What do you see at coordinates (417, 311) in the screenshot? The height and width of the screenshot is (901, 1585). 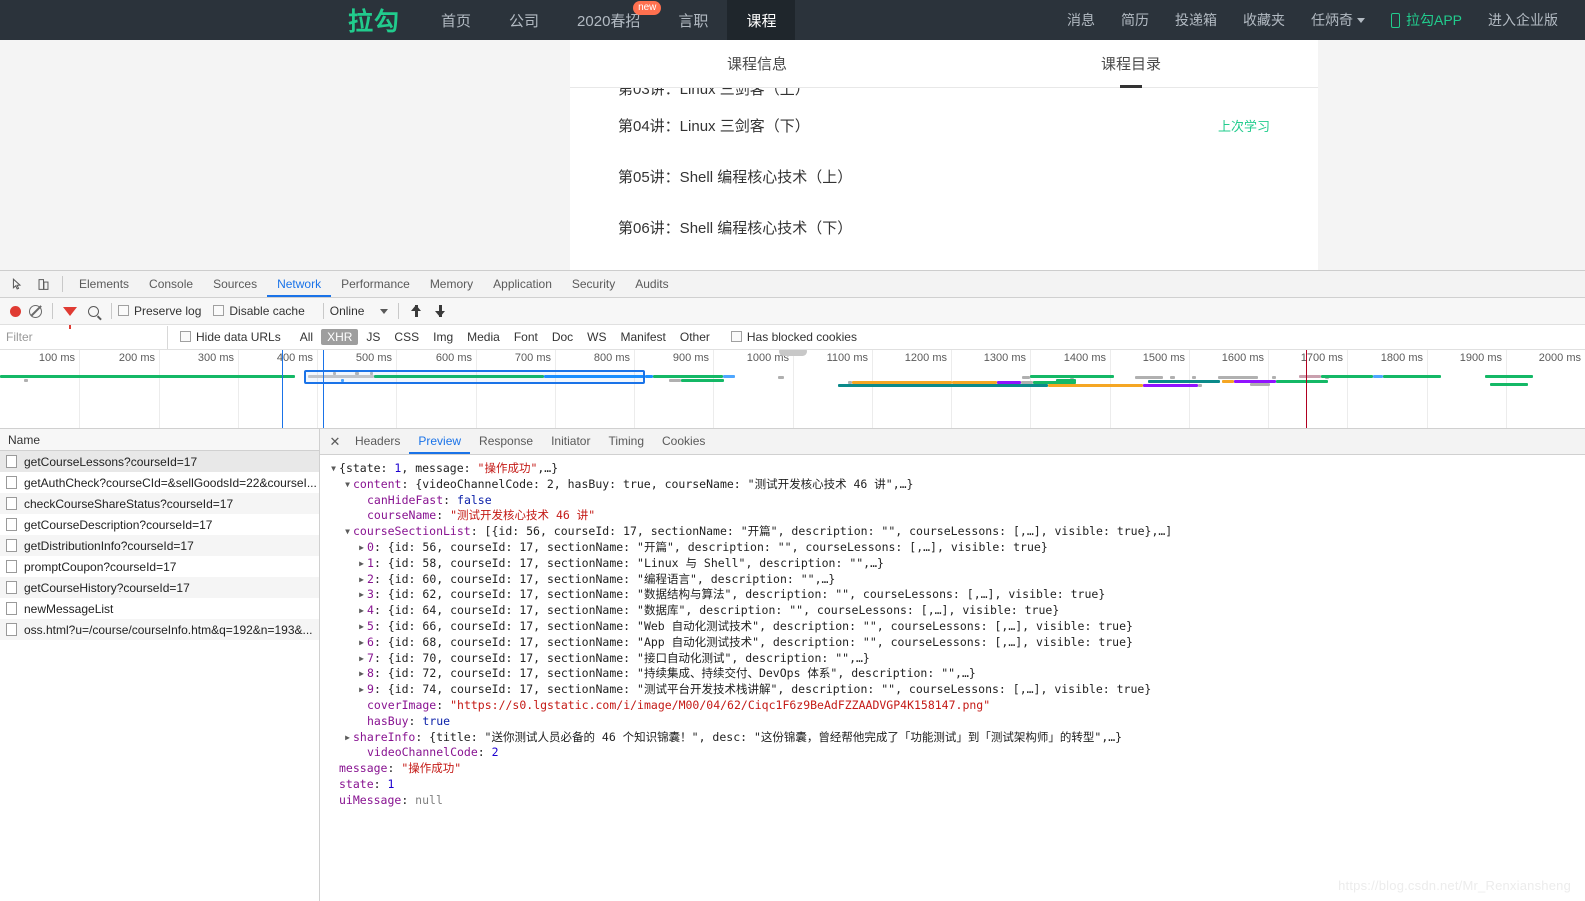 I see `import-har-icon` at bounding box center [417, 311].